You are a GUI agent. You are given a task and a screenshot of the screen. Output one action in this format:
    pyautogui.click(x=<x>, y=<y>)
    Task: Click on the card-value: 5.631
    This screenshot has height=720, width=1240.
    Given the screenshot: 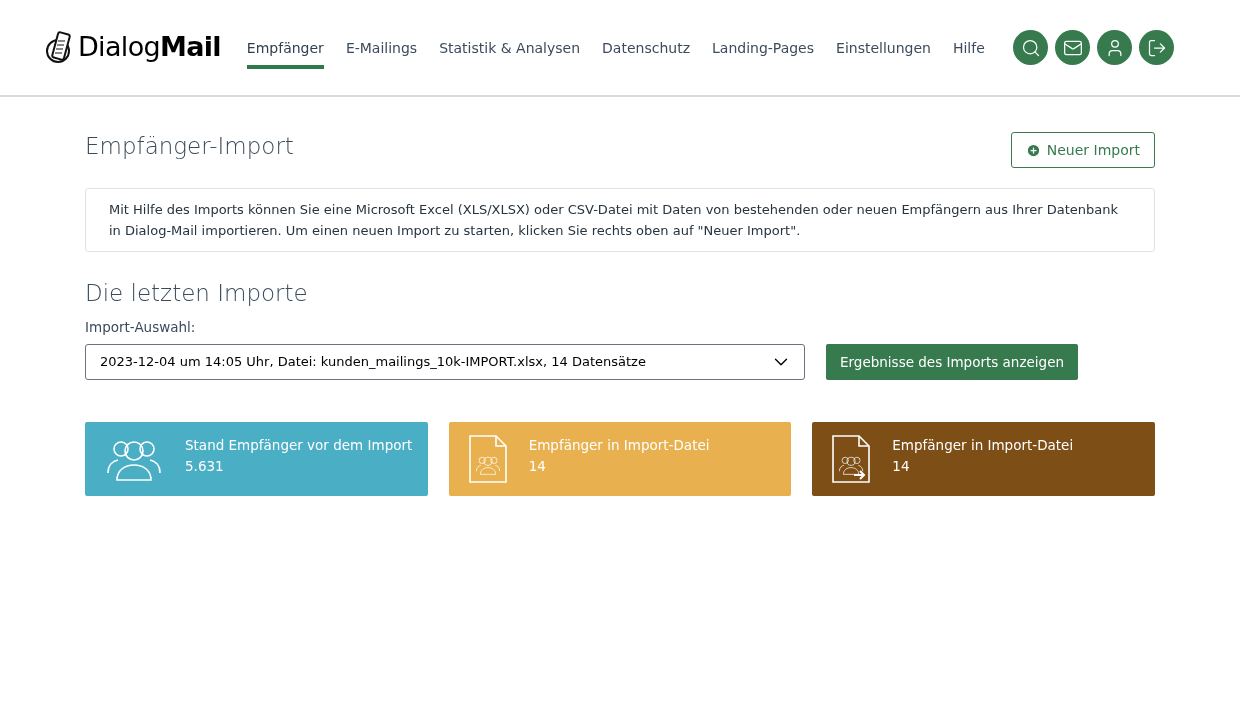 What is the action you would take?
    pyautogui.click(x=205, y=466)
    